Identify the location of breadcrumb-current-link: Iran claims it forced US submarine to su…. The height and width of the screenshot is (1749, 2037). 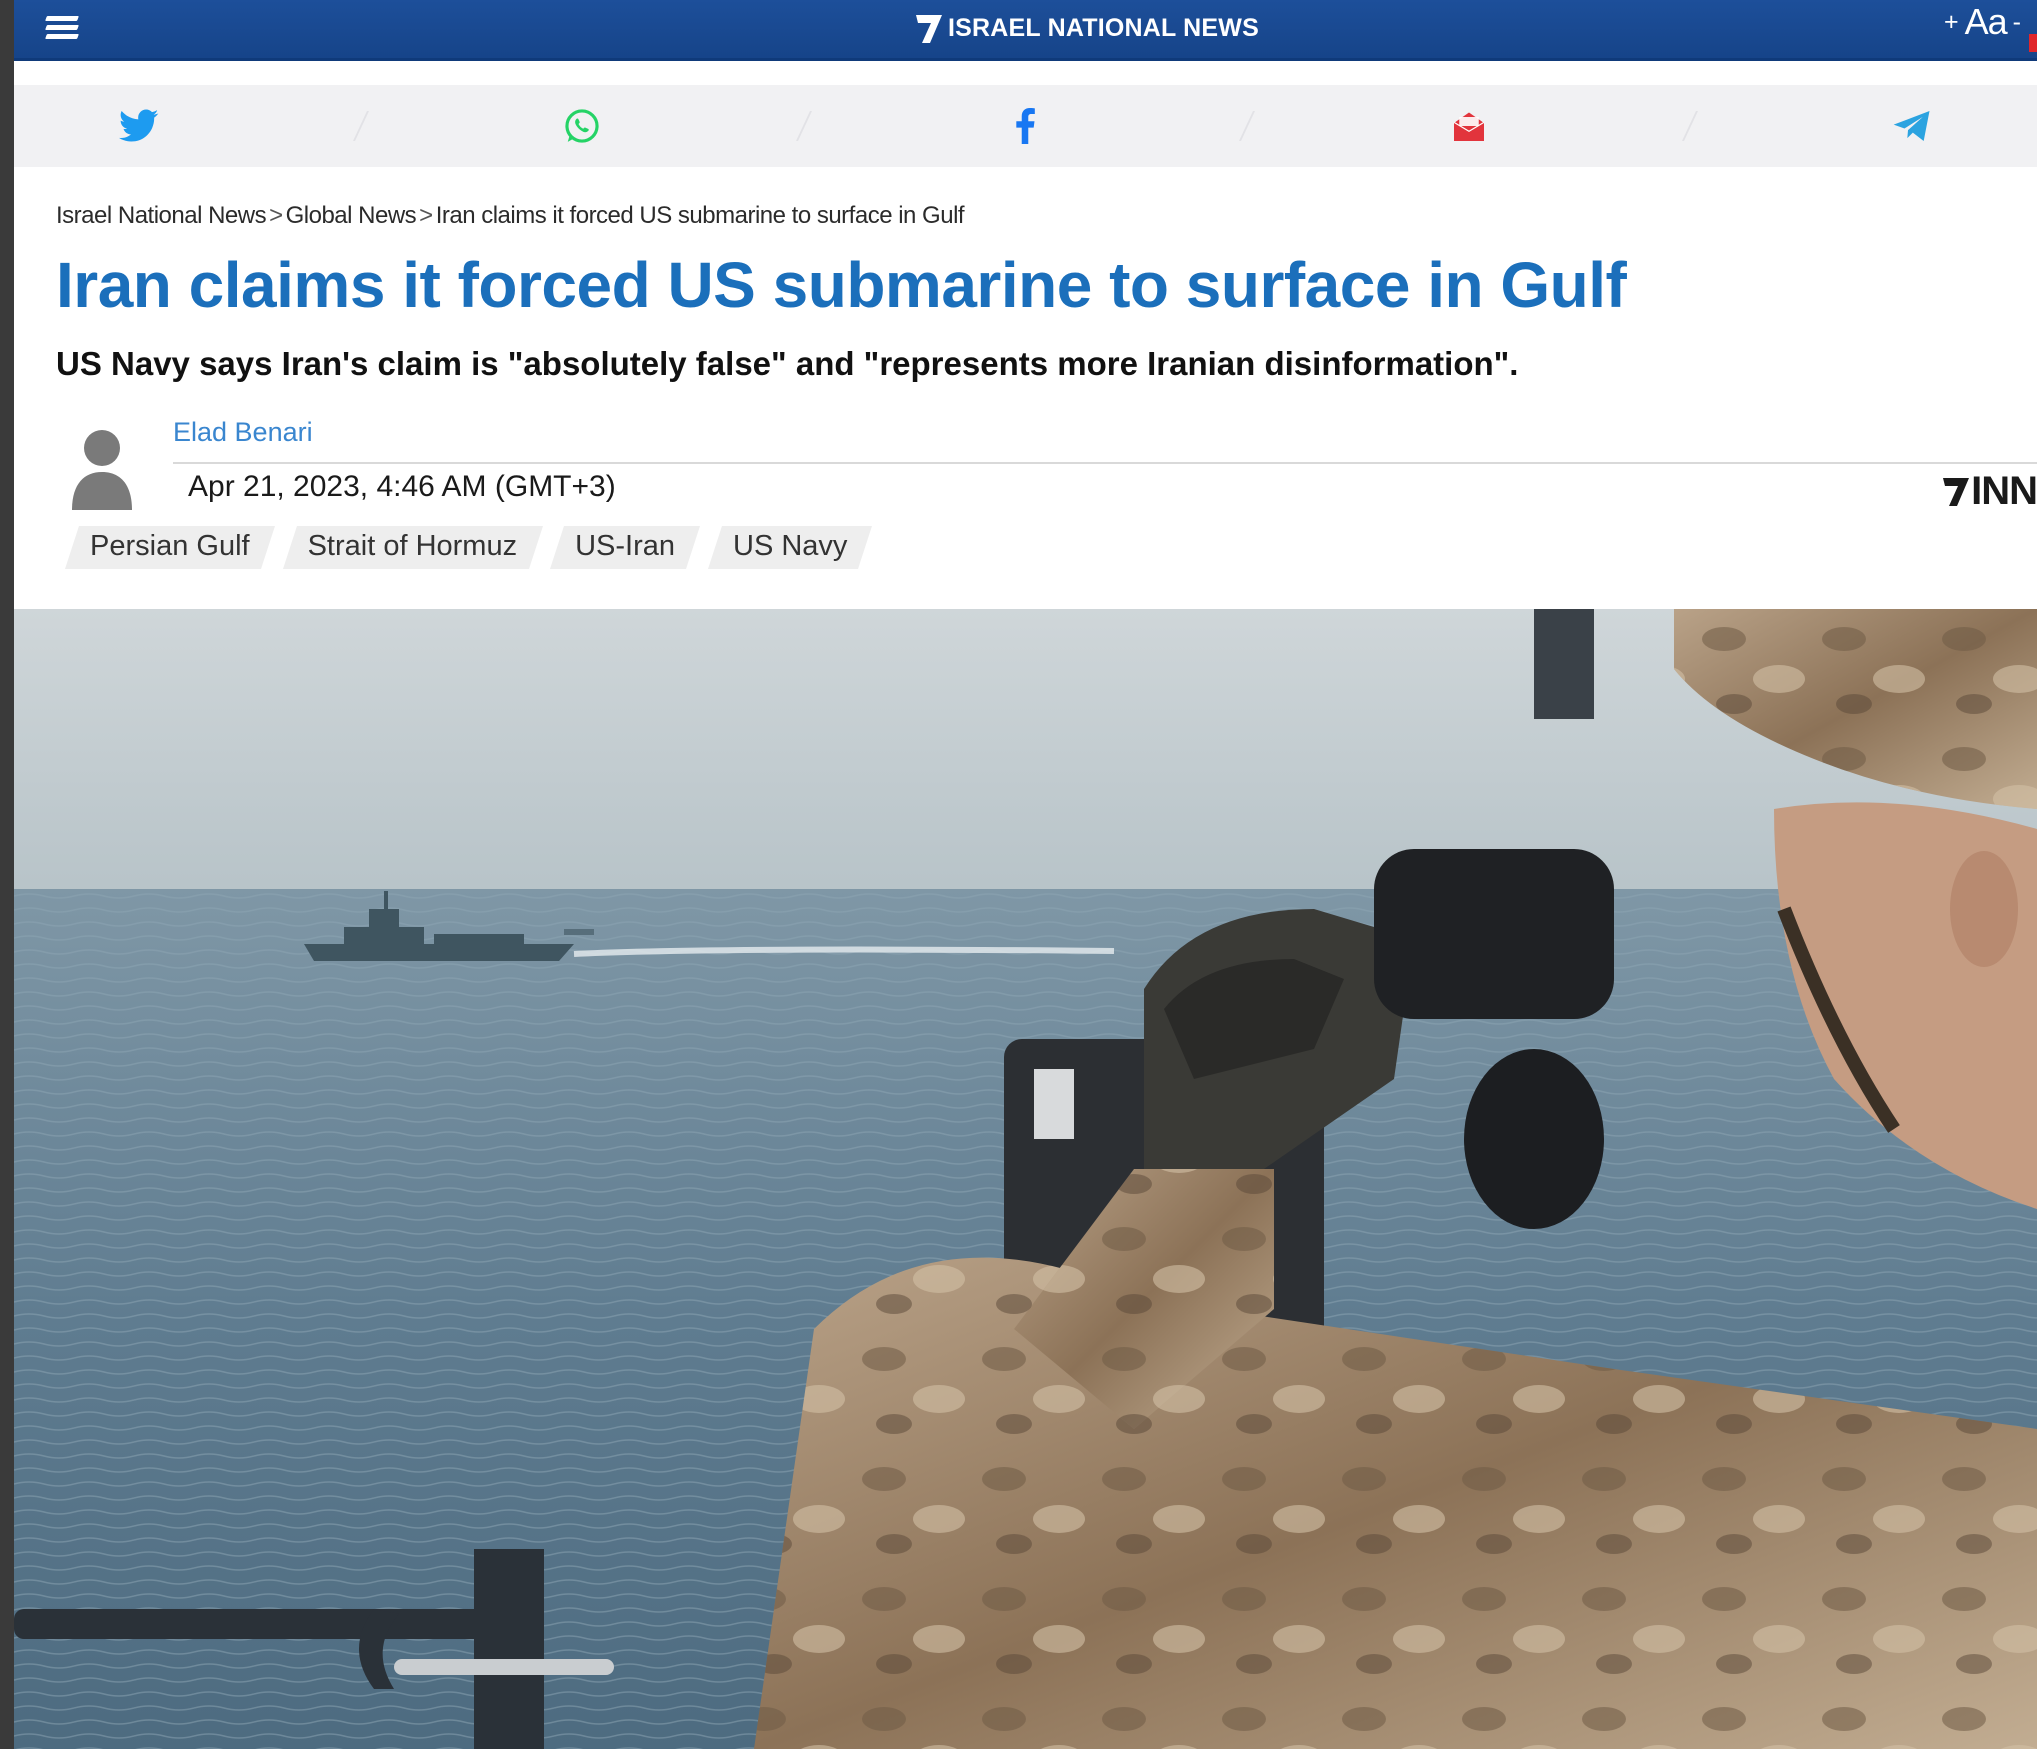
(700, 216).